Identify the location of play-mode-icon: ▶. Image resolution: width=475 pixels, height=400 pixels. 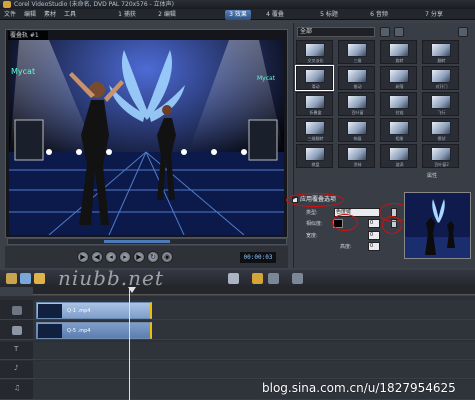
(83, 257).